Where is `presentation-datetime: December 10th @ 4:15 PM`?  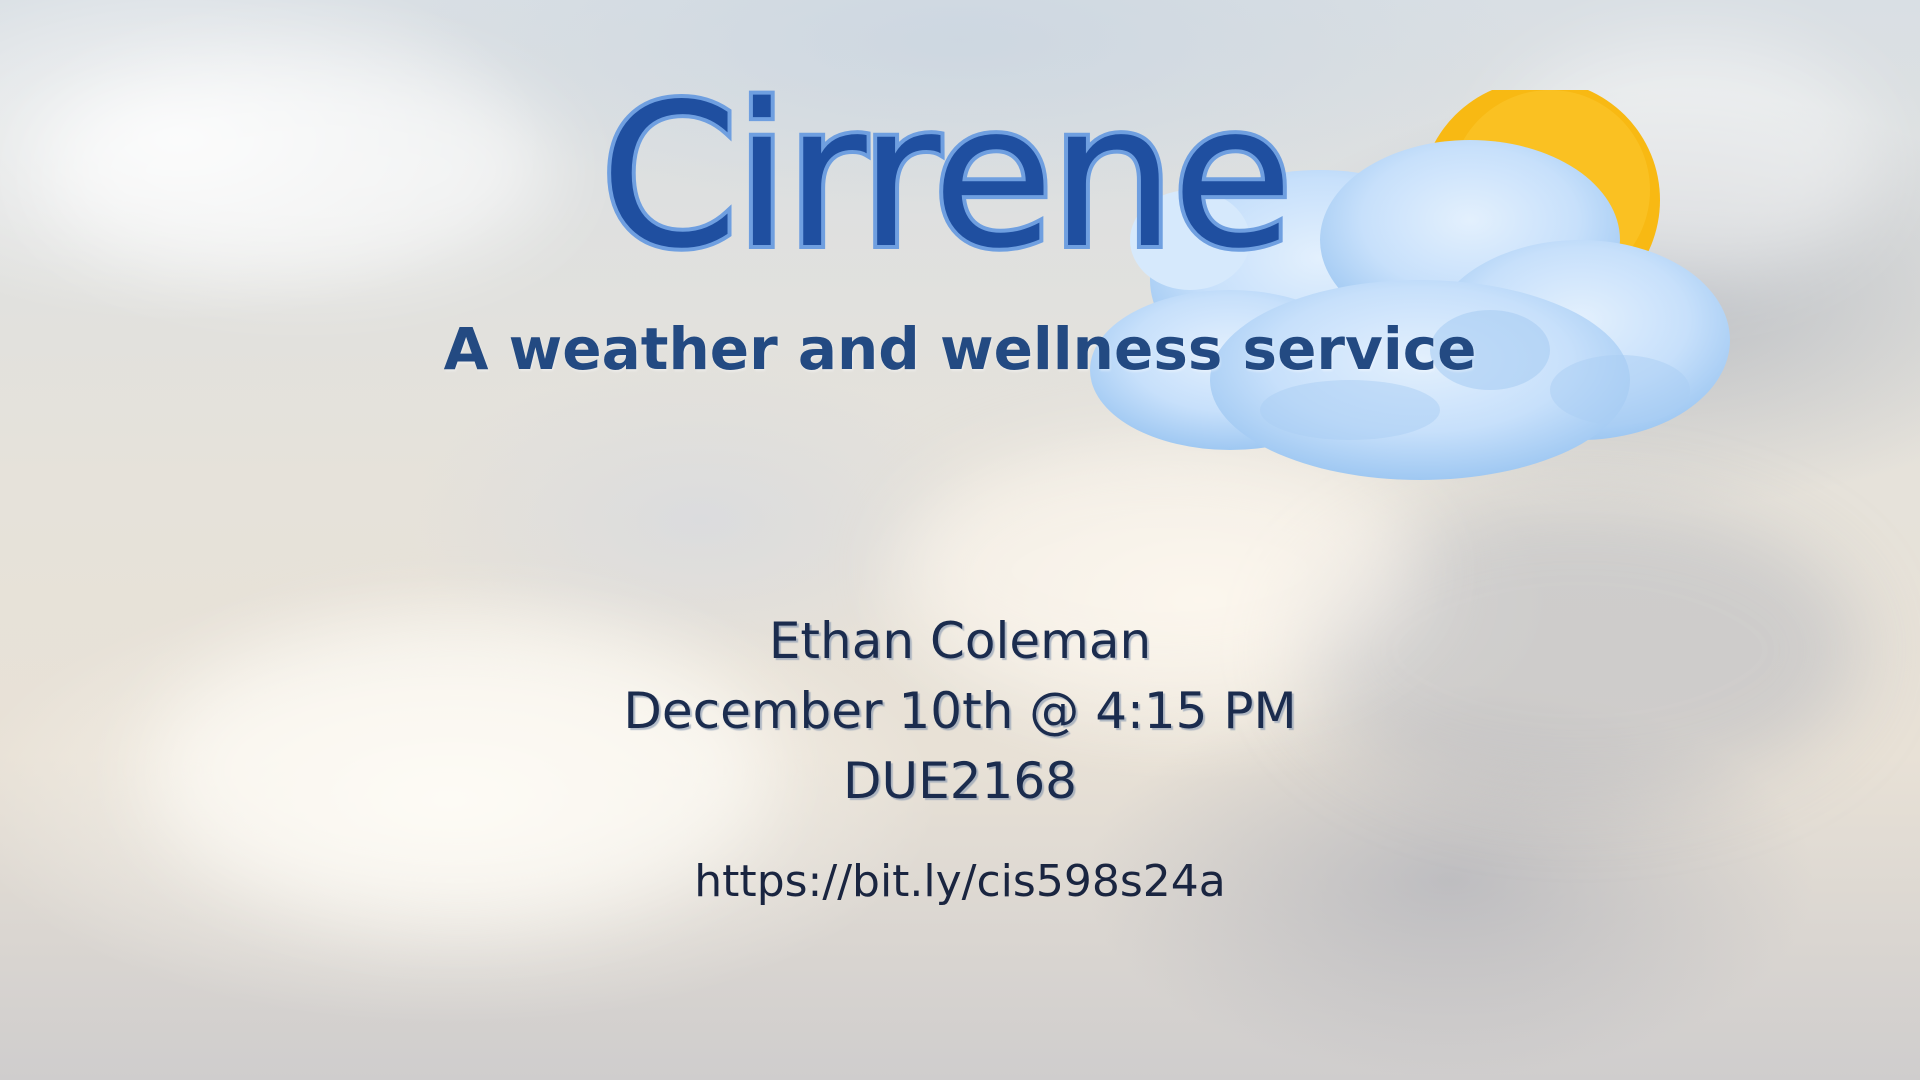
presentation-datetime: December 10th @ 4:15 PM is located at coordinates (960, 711).